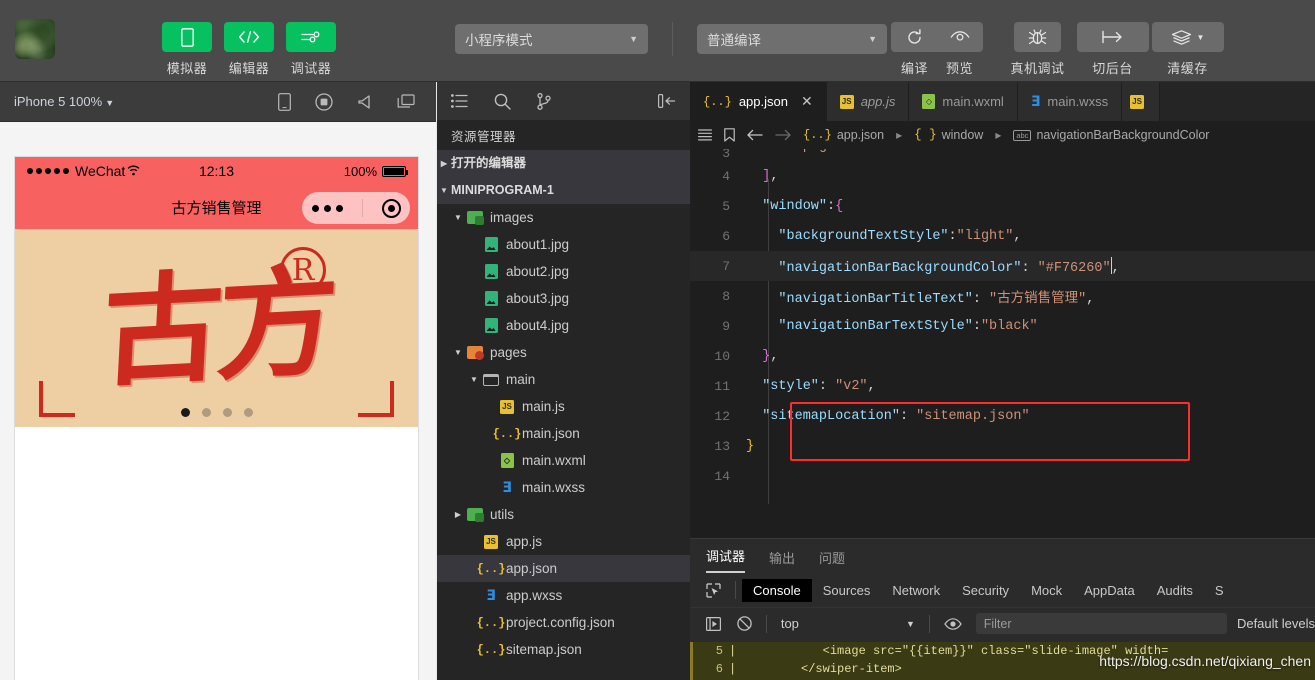  Describe the element at coordinates (1002, 296) in the screenshot. I see `code-line-8: 8 "navigationBarTitleText": "古方销售管理",` at that location.